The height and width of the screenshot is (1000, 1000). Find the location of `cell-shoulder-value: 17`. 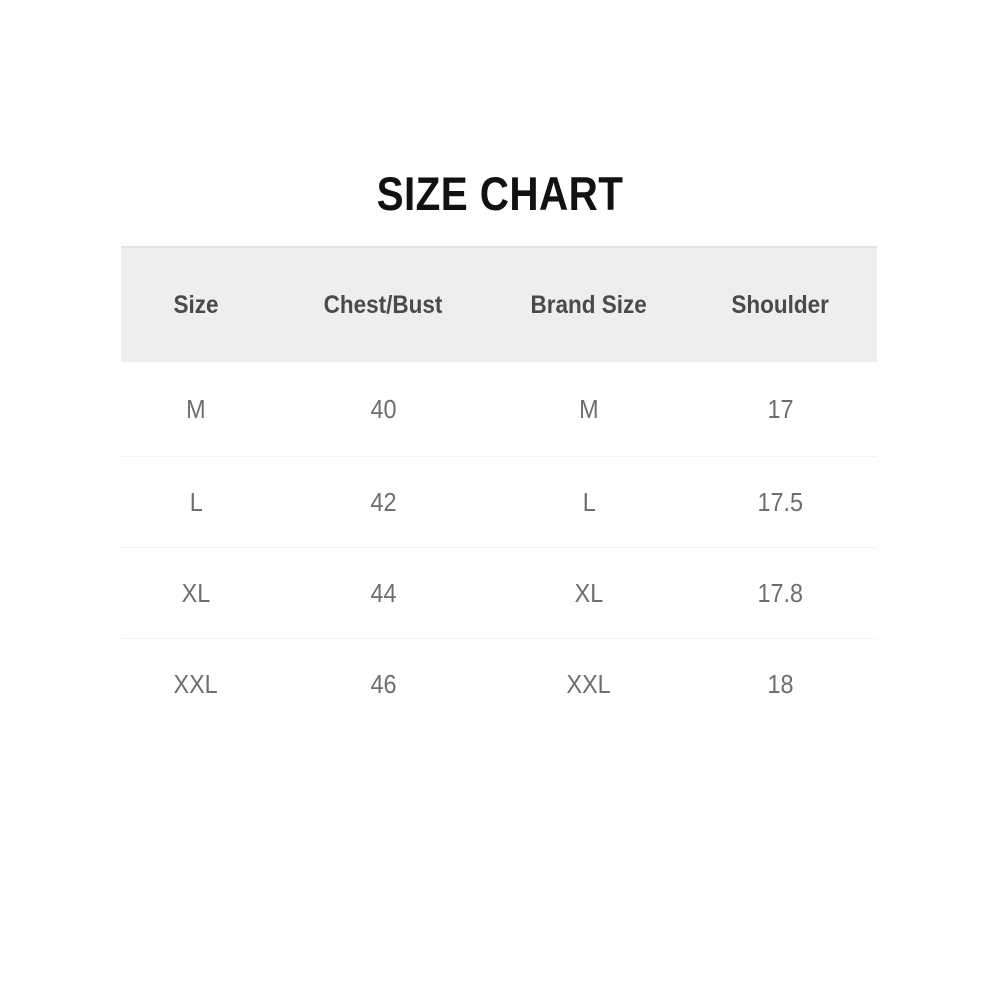

cell-shoulder-value: 17 is located at coordinates (780, 408).